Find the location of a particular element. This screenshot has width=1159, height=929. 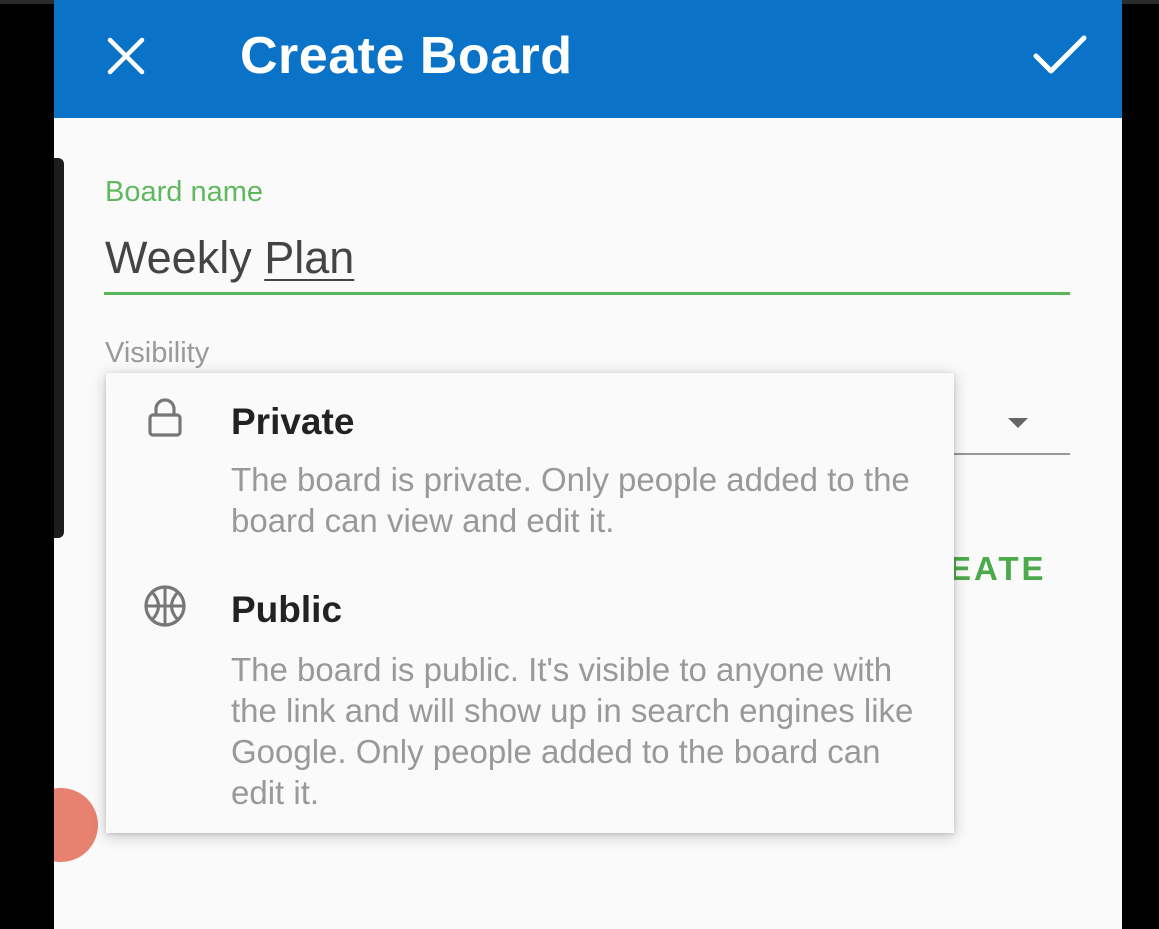

app-bar: Create Board is located at coordinates (588, 59).